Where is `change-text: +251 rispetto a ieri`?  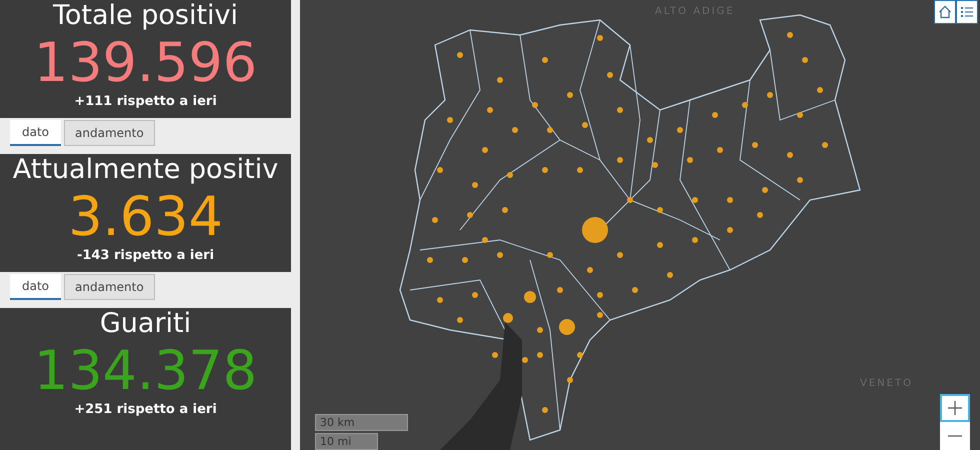 change-text: +251 rispetto a ieri is located at coordinates (145, 410).